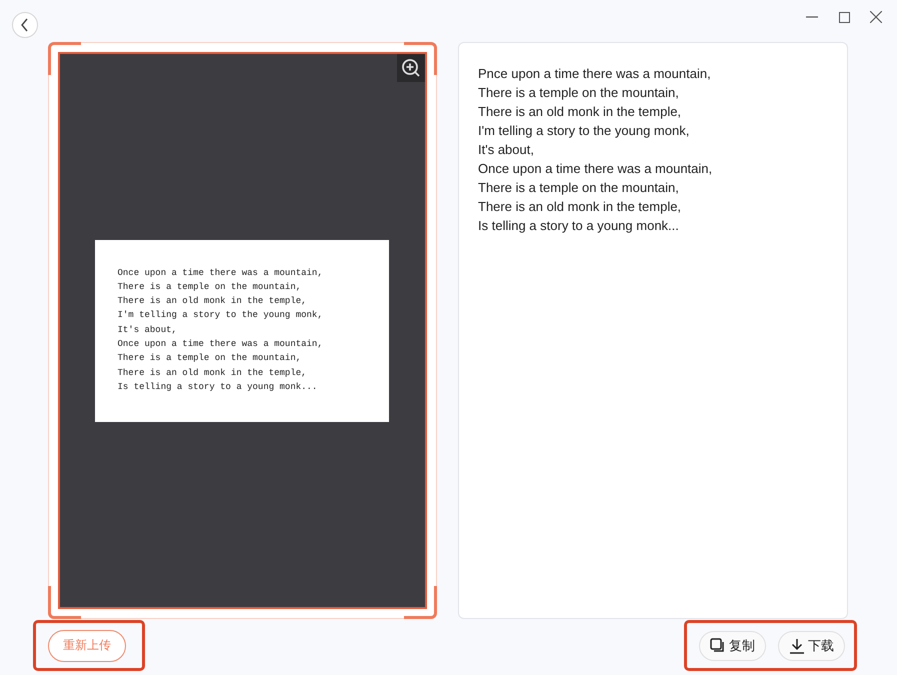 The image size is (897, 675). Describe the element at coordinates (812, 17) in the screenshot. I see `minimize-icon` at that location.